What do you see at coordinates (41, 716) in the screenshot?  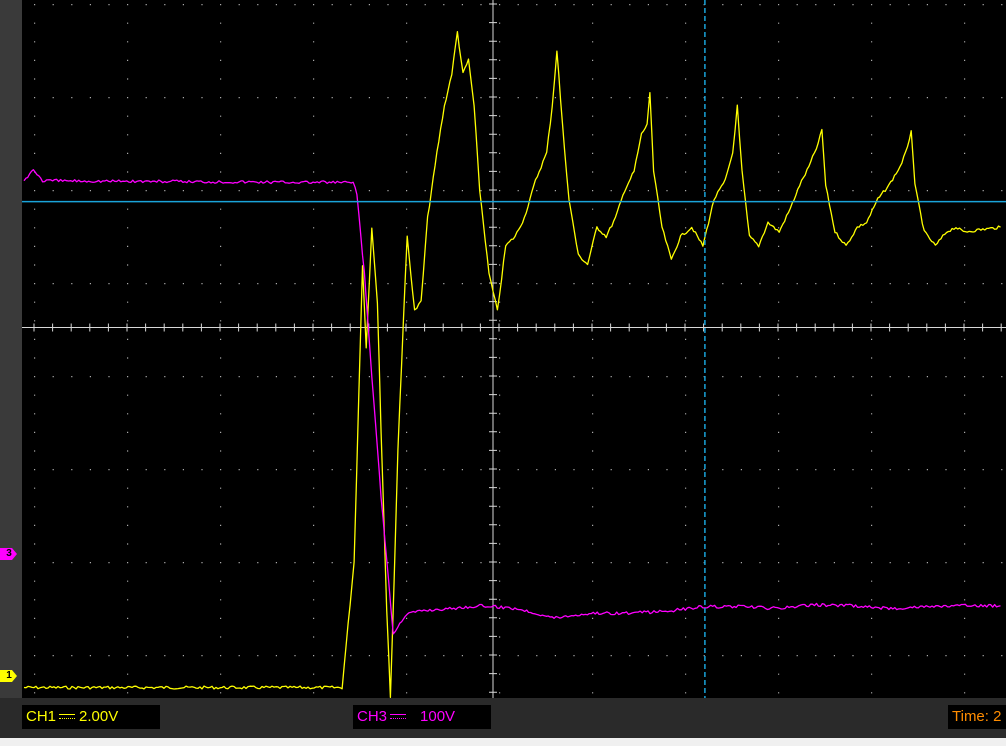 I see `ch1-label: CH1` at bounding box center [41, 716].